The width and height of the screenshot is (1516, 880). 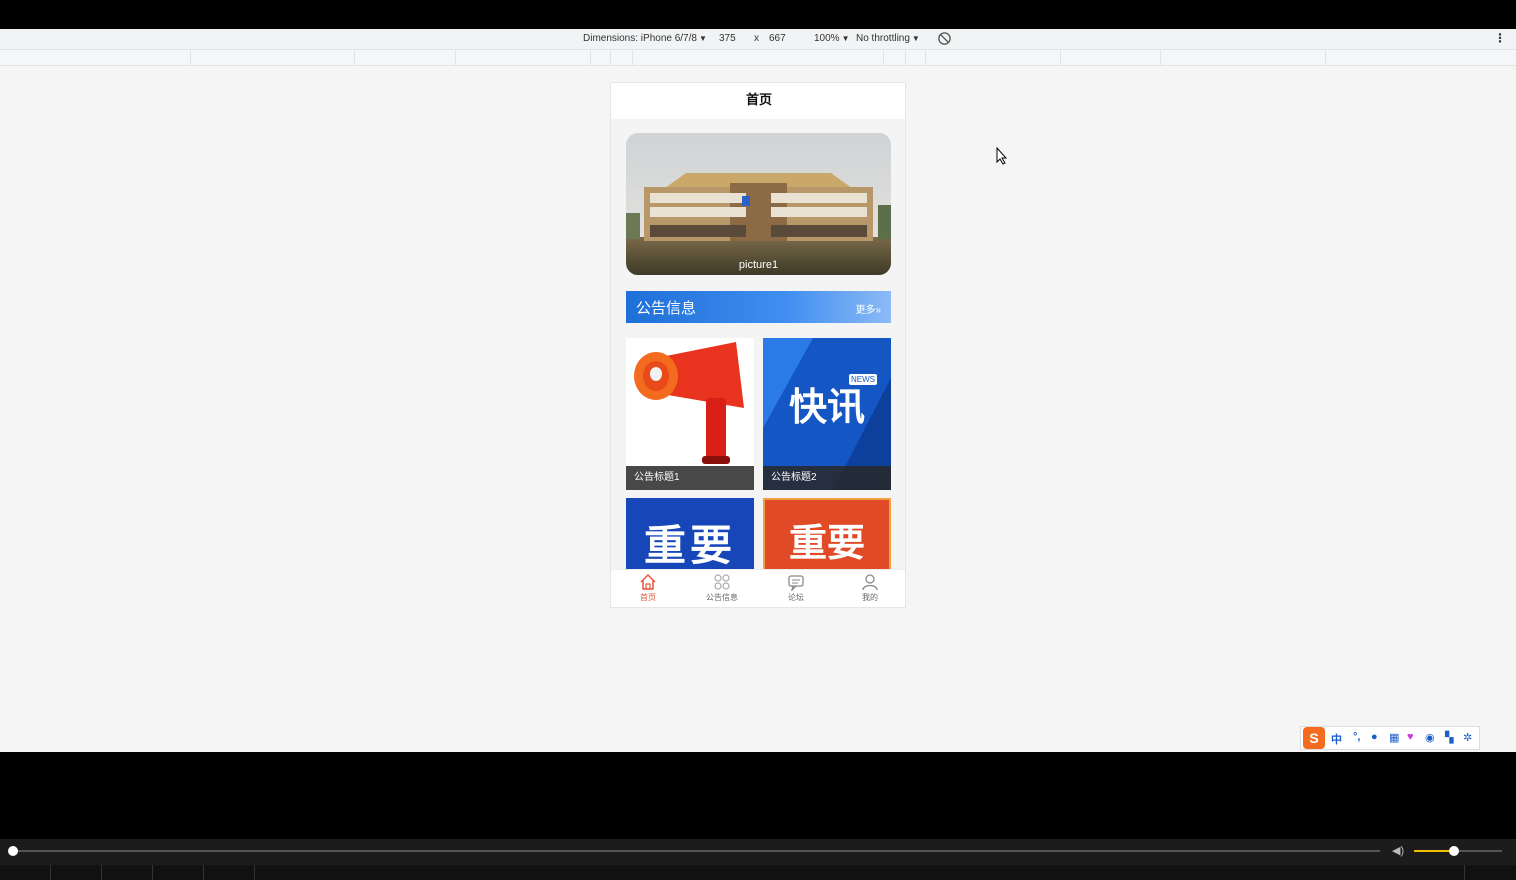 I want to click on banner-carousel: picture1, so click(x=758, y=204).